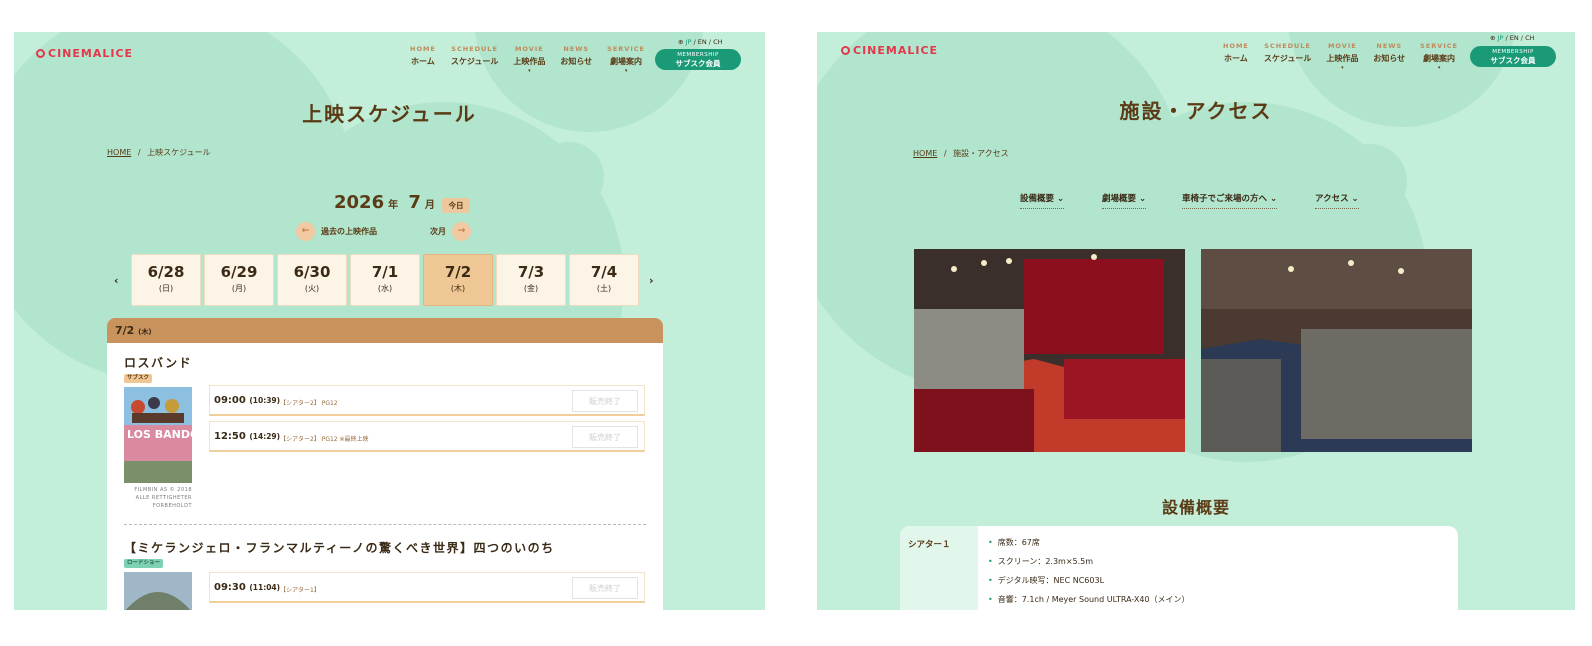 This screenshot has width=1592, height=646. Describe the element at coordinates (179, 152) in the screenshot. I see `breadcrumb-current: 上映スケジュール` at that location.